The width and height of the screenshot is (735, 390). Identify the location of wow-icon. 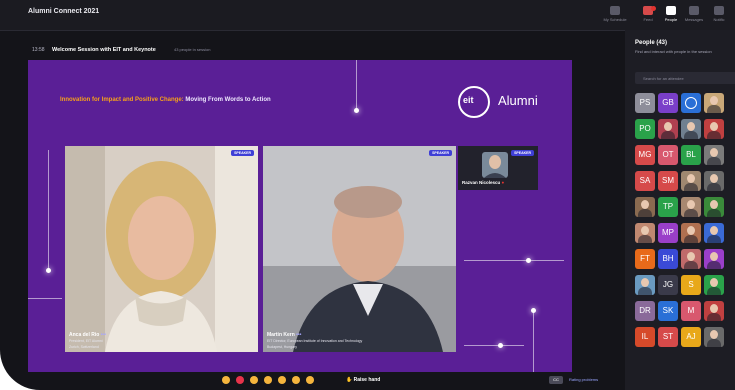
(282, 380).